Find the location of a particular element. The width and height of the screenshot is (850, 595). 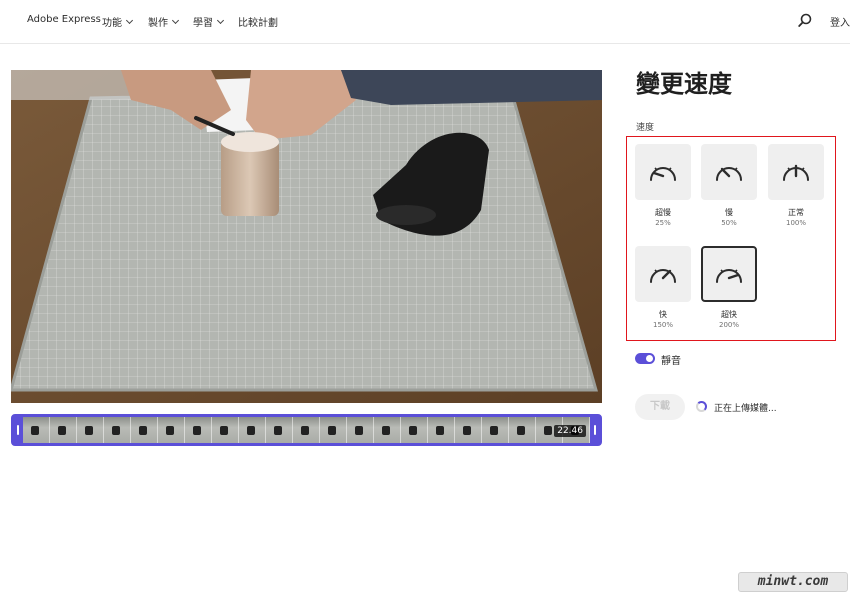

speed-option-label: 快 is located at coordinates (663, 314).